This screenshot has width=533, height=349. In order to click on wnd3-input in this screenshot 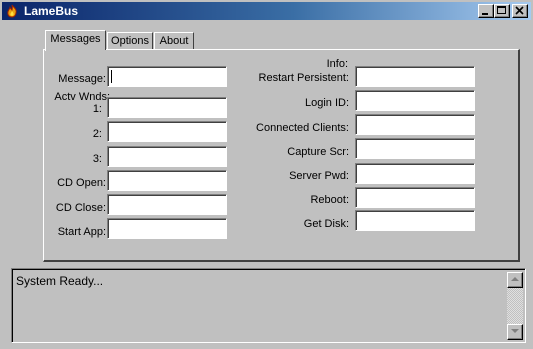, I will do `click(167, 156)`.